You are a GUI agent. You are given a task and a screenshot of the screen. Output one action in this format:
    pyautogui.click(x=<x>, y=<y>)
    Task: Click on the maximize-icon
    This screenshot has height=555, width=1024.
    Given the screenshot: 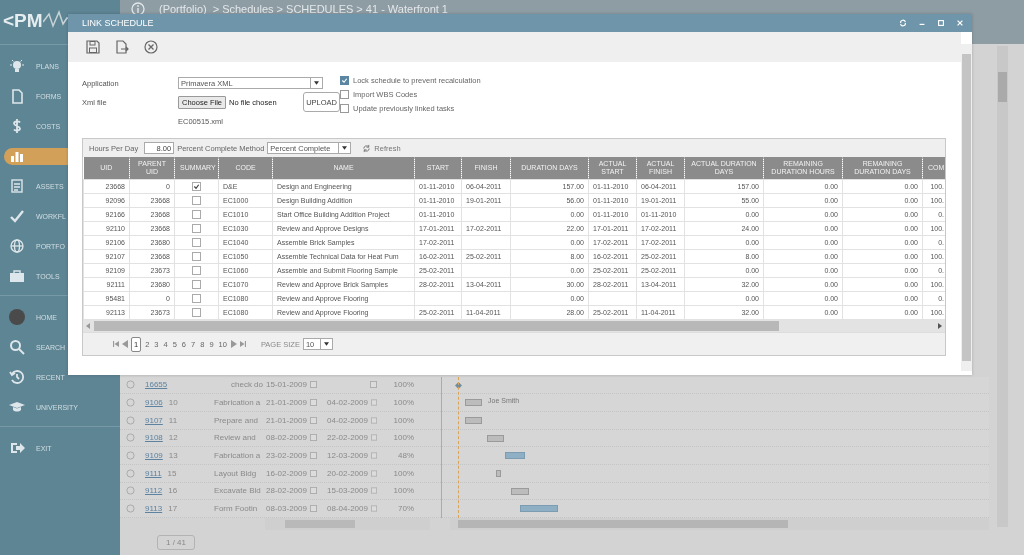 What is the action you would take?
    pyautogui.click(x=941, y=23)
    